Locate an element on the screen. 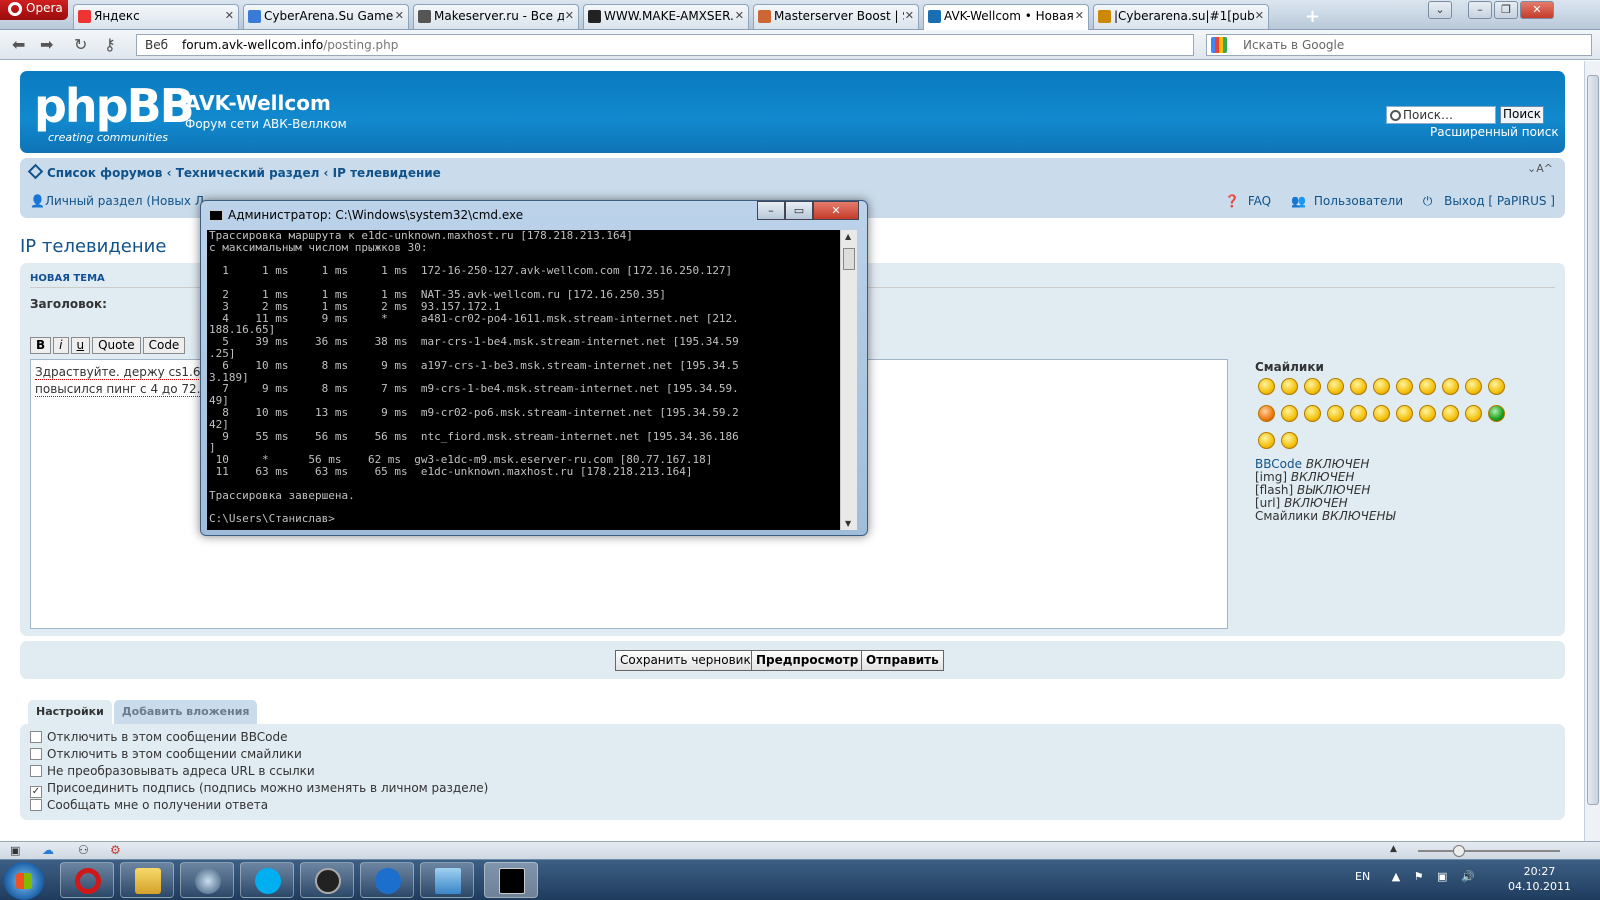  start-button is located at coordinates (24, 881).